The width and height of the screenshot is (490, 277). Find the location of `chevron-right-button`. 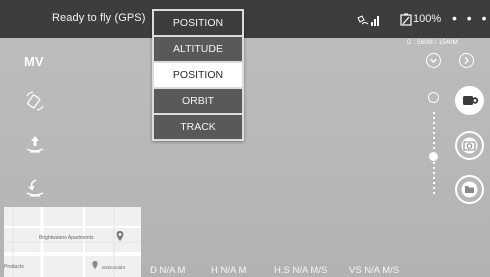

chevron-right-button is located at coordinates (466, 60).